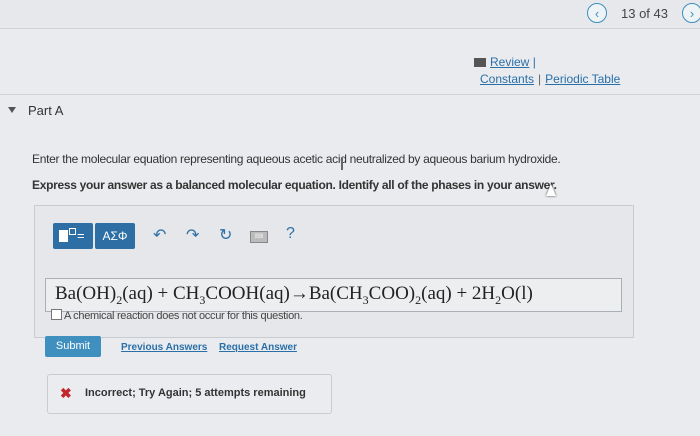  I want to click on mouse-pointer-icon, so click(551, 190).